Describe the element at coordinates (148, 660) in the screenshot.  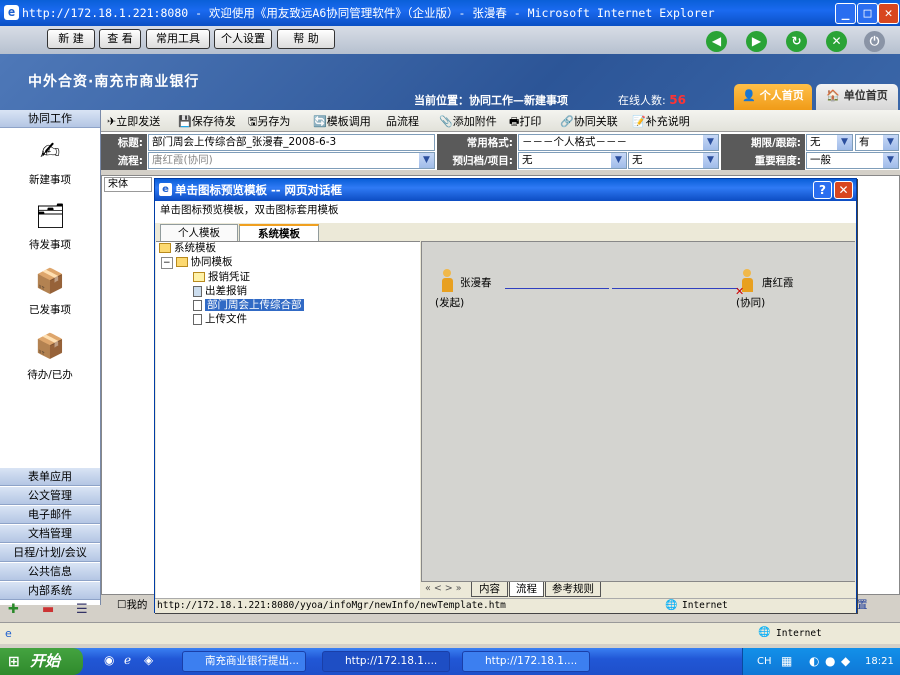
I see `desktop-icon: ◈` at that location.